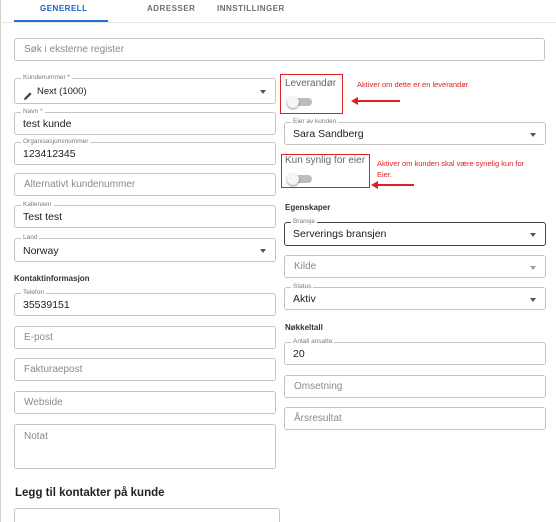 Image resolution: width=556 pixels, height=522 pixels. I want to click on country-label: Land, so click(30, 238).